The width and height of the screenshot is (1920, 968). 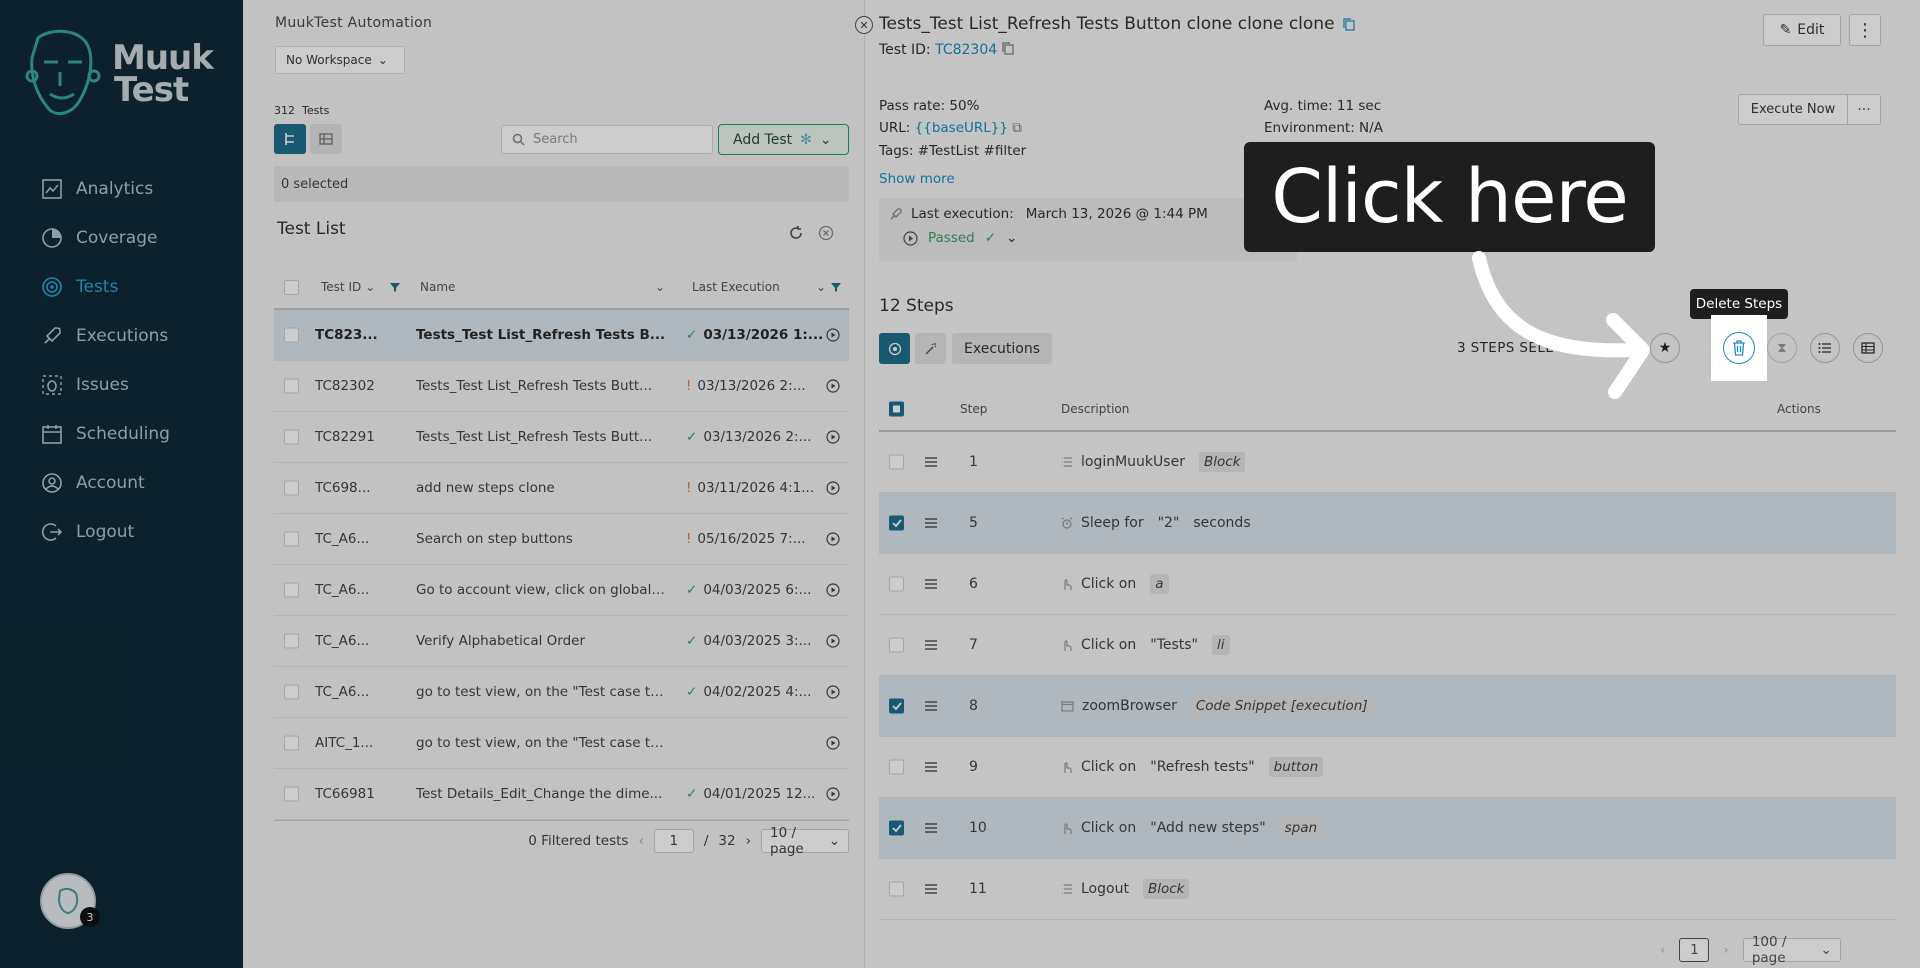 I want to click on delete-steps-button, so click(x=1739, y=348).